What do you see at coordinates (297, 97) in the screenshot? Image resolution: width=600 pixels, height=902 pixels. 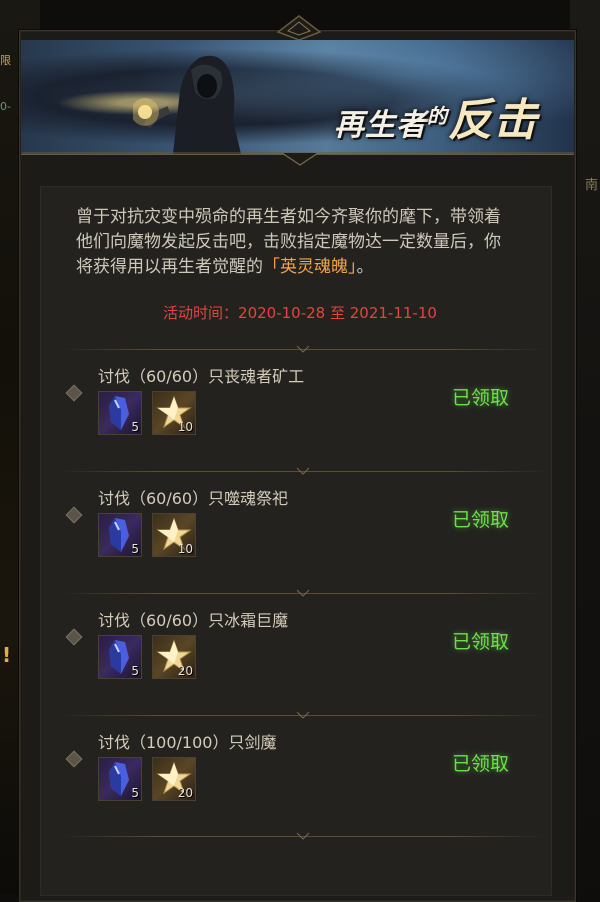 I see `event-banner: 再生者的反击` at bounding box center [297, 97].